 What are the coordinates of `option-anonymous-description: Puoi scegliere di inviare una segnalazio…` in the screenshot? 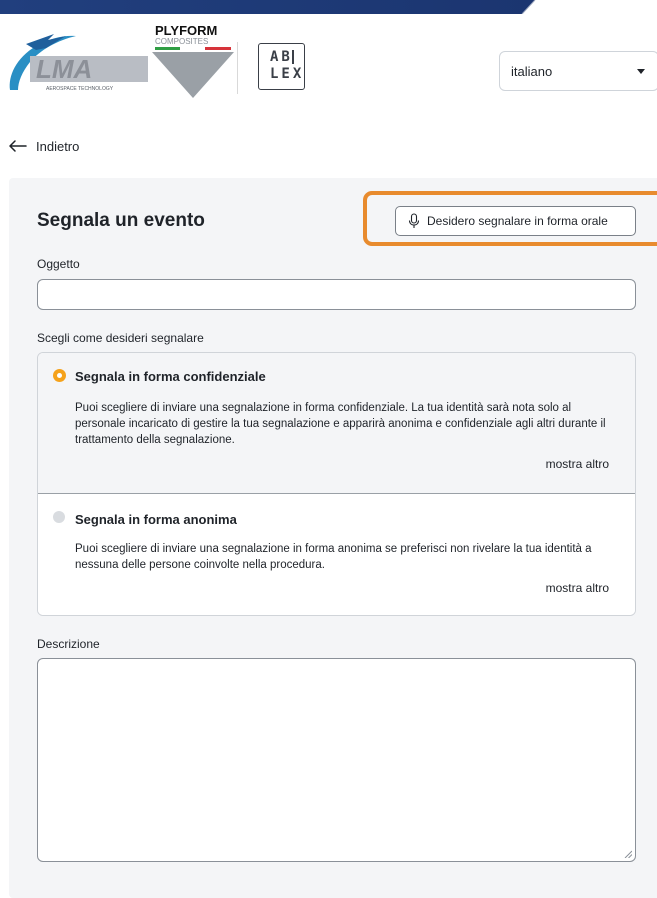 It's located at (333, 557).